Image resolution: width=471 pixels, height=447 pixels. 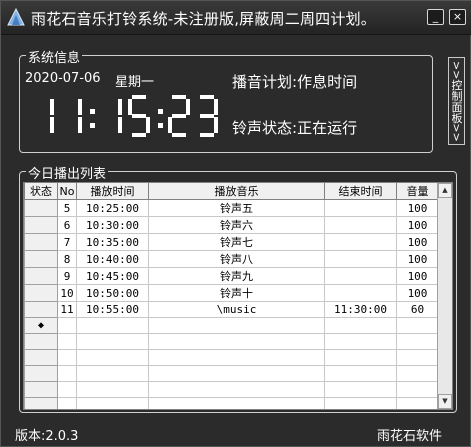 What do you see at coordinates (445, 190) in the screenshot?
I see `arrow-up-icon: ▲` at bounding box center [445, 190].